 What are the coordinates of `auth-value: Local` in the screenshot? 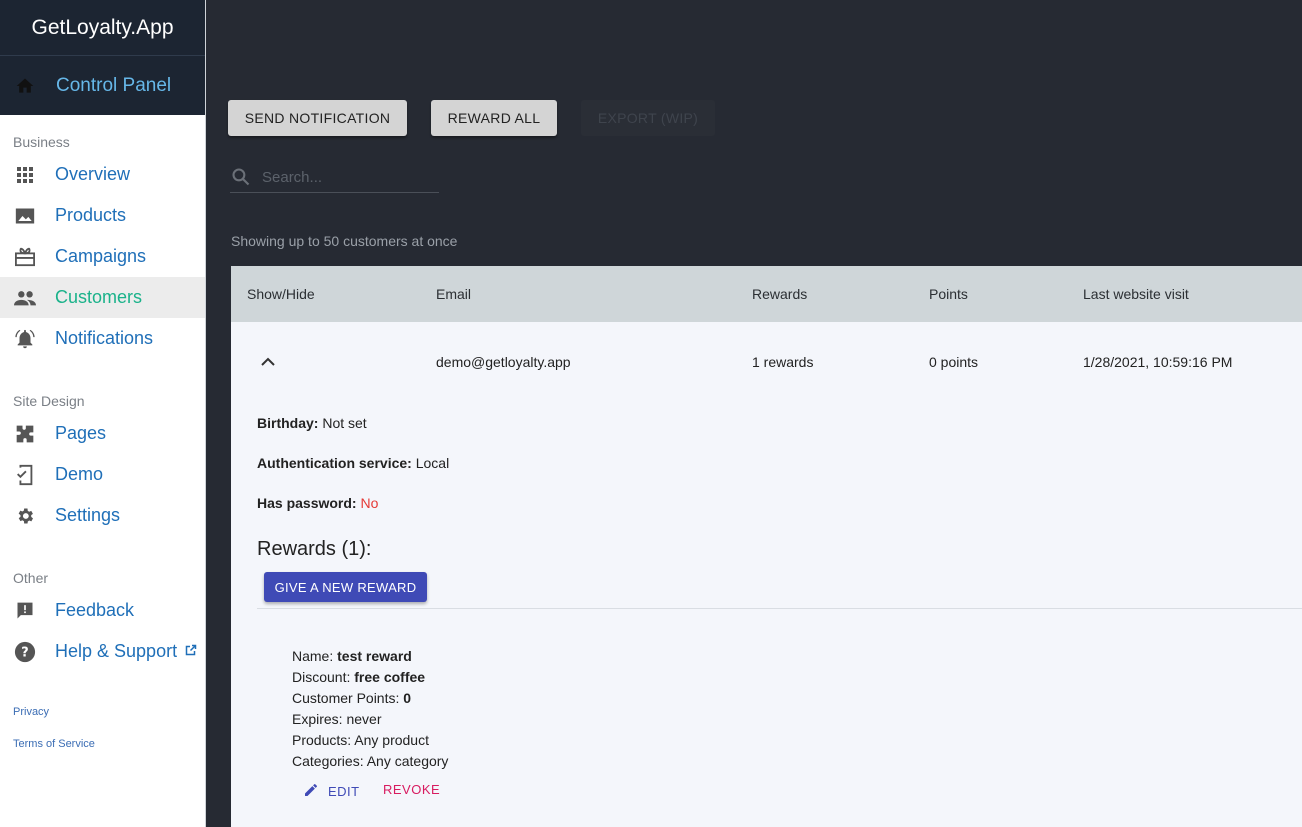 It's located at (432, 463).